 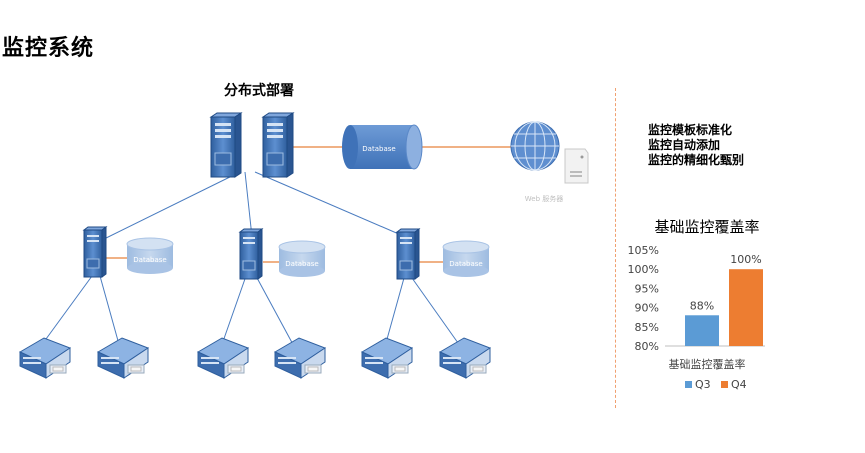 I want to click on rack-servers, so click(x=255, y=358).